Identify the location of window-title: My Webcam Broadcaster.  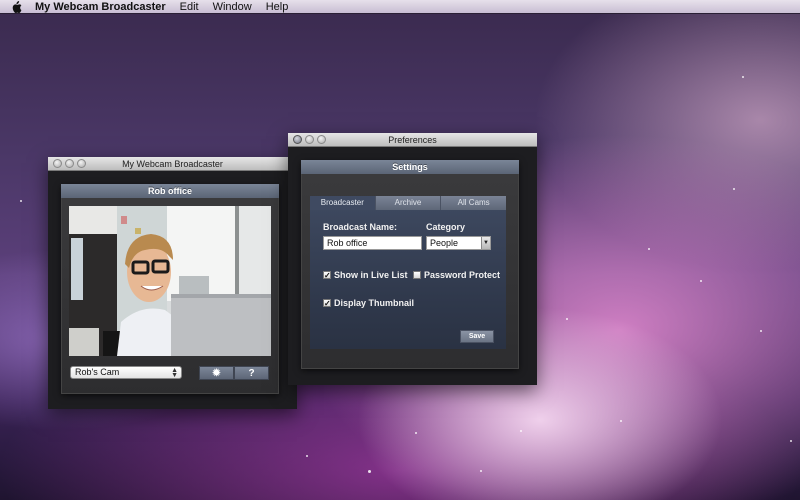
(172, 164).